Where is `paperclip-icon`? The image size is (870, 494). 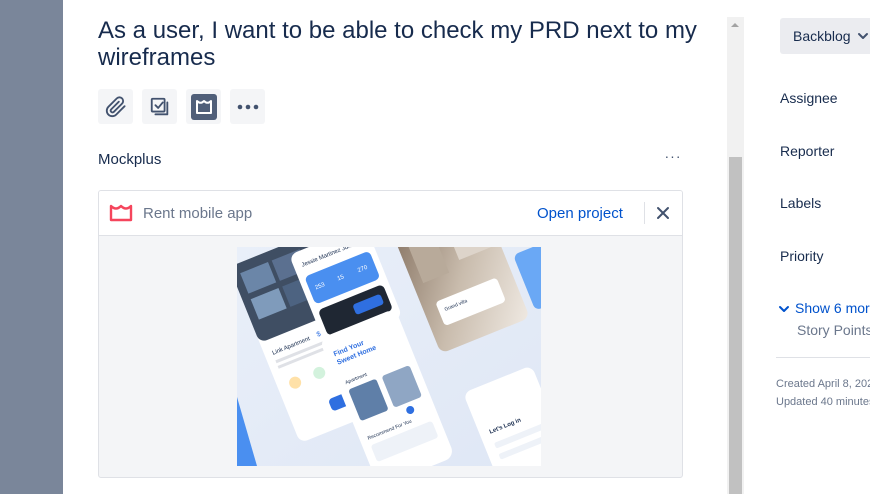 paperclip-icon is located at coordinates (115, 106).